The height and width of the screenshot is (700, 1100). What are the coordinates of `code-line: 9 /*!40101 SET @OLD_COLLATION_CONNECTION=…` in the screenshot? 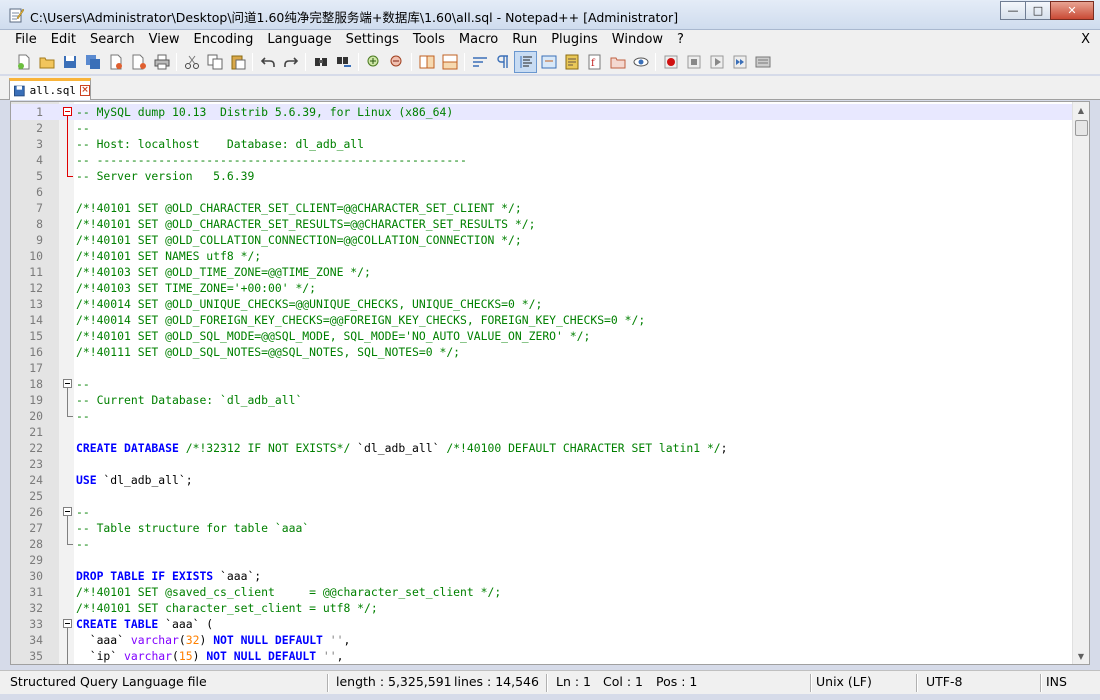 It's located at (543, 240).